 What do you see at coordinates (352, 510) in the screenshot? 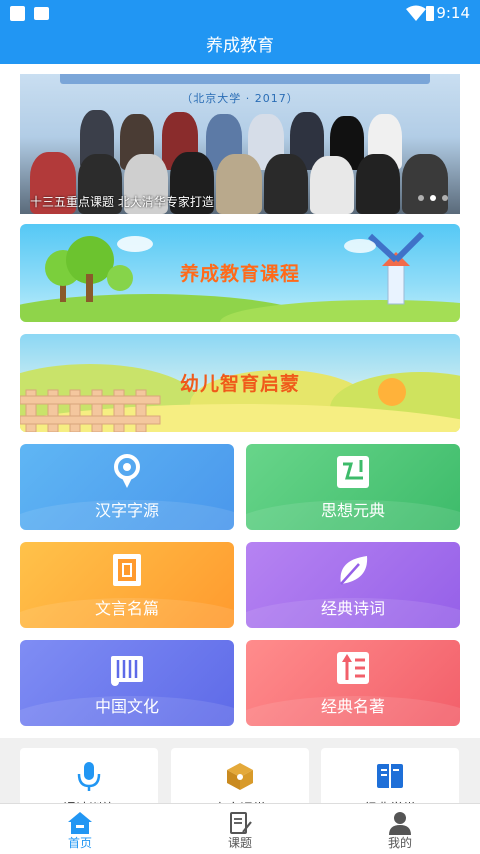
I see `category-label: 思想元典` at bounding box center [352, 510].